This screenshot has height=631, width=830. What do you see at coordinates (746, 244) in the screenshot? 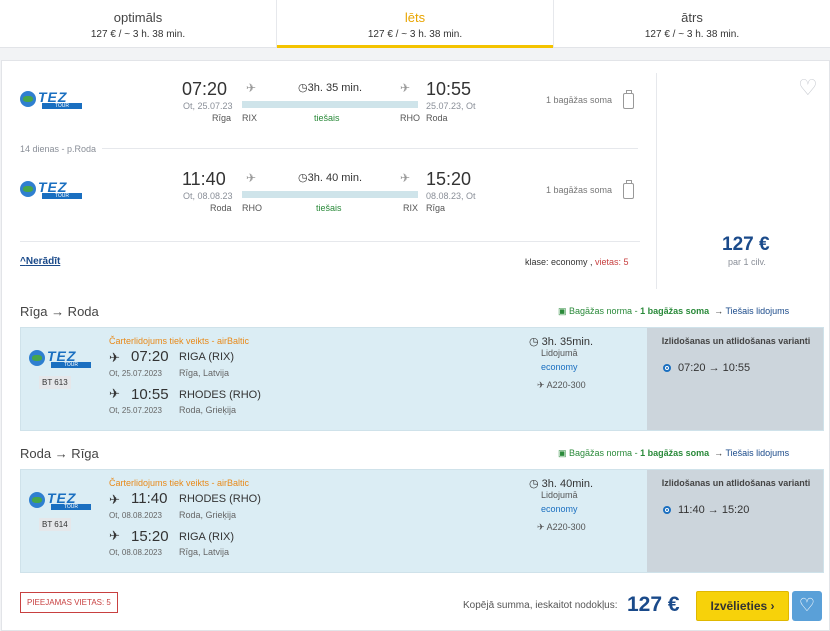
I see `price: 127 €` at bounding box center [746, 244].